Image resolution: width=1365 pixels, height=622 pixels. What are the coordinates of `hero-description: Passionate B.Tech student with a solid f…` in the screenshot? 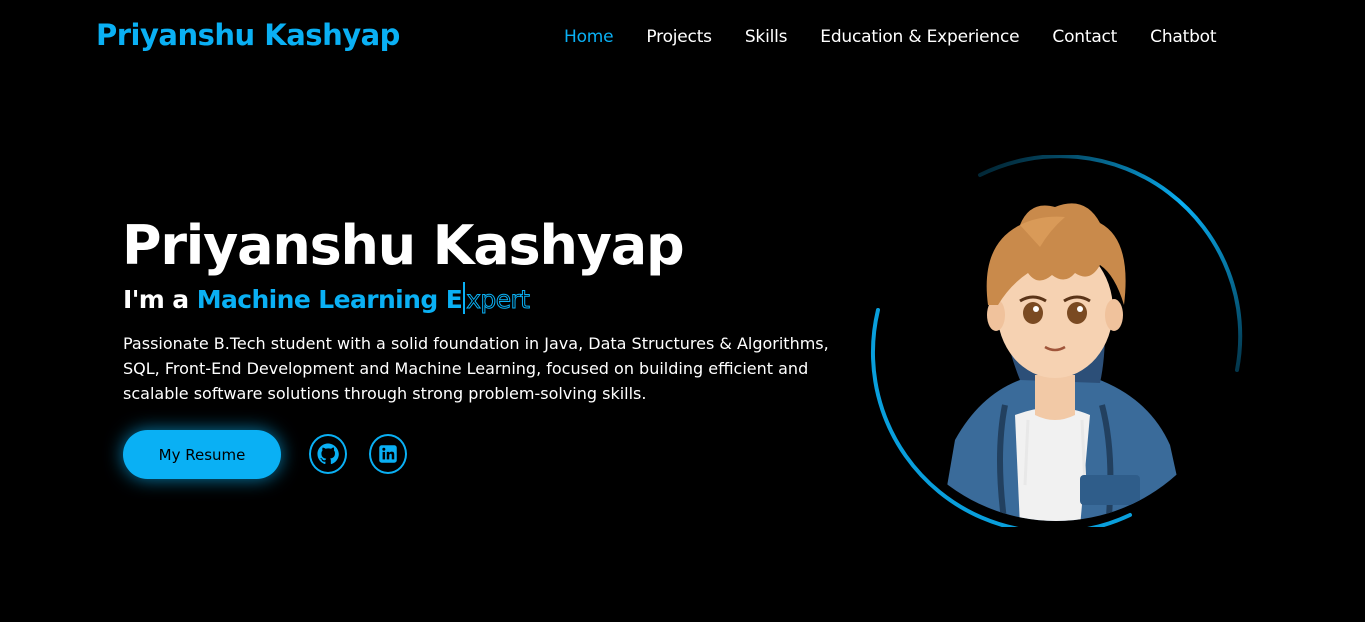 It's located at (476, 368).